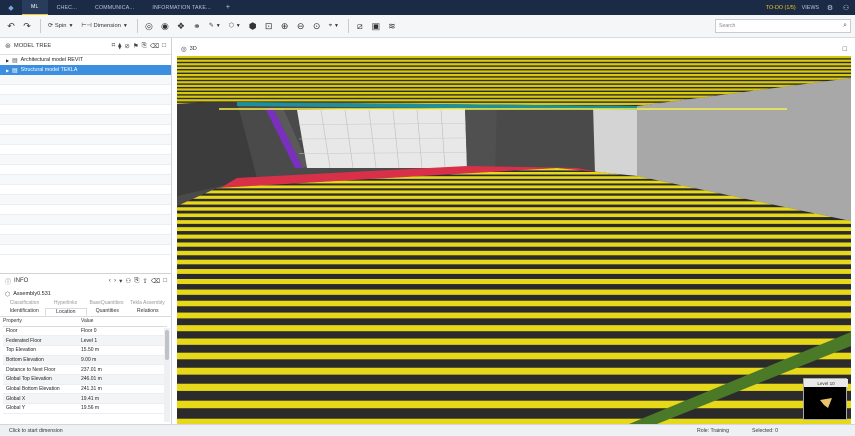 The height and width of the screenshot is (436, 855). Describe the element at coordinates (197, 26) in the screenshot. I see `transparency-icon: ⚭` at that location.